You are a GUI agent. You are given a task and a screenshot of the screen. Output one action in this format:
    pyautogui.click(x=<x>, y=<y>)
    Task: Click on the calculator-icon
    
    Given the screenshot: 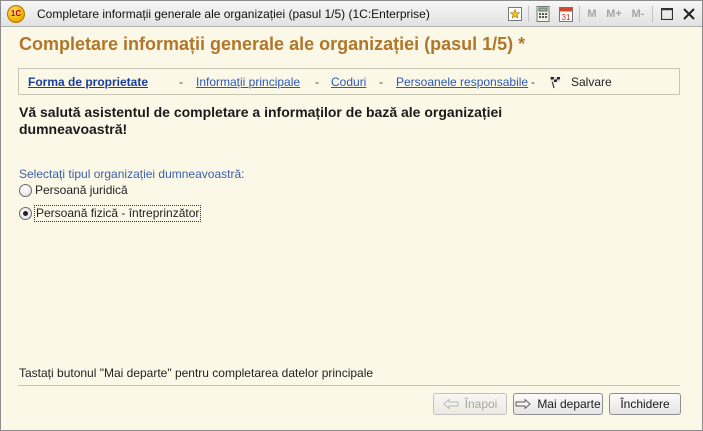 What is the action you would take?
    pyautogui.click(x=543, y=14)
    